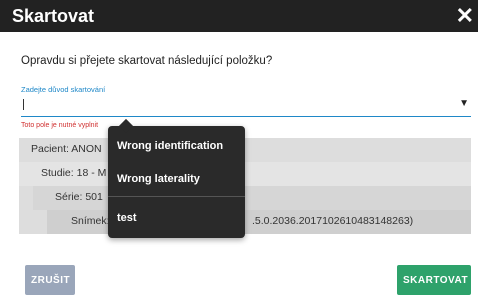 Image resolution: width=478 pixels, height=302 pixels. Describe the element at coordinates (333, 221) in the screenshot. I see `image-uid-text: .5.0.2036.20171026104831482​63)` at that location.